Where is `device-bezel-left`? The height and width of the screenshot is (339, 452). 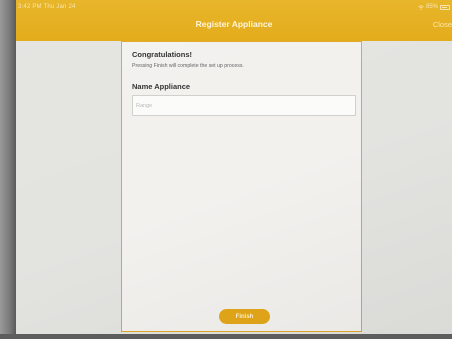
device-bezel-left is located at coordinates (8, 169).